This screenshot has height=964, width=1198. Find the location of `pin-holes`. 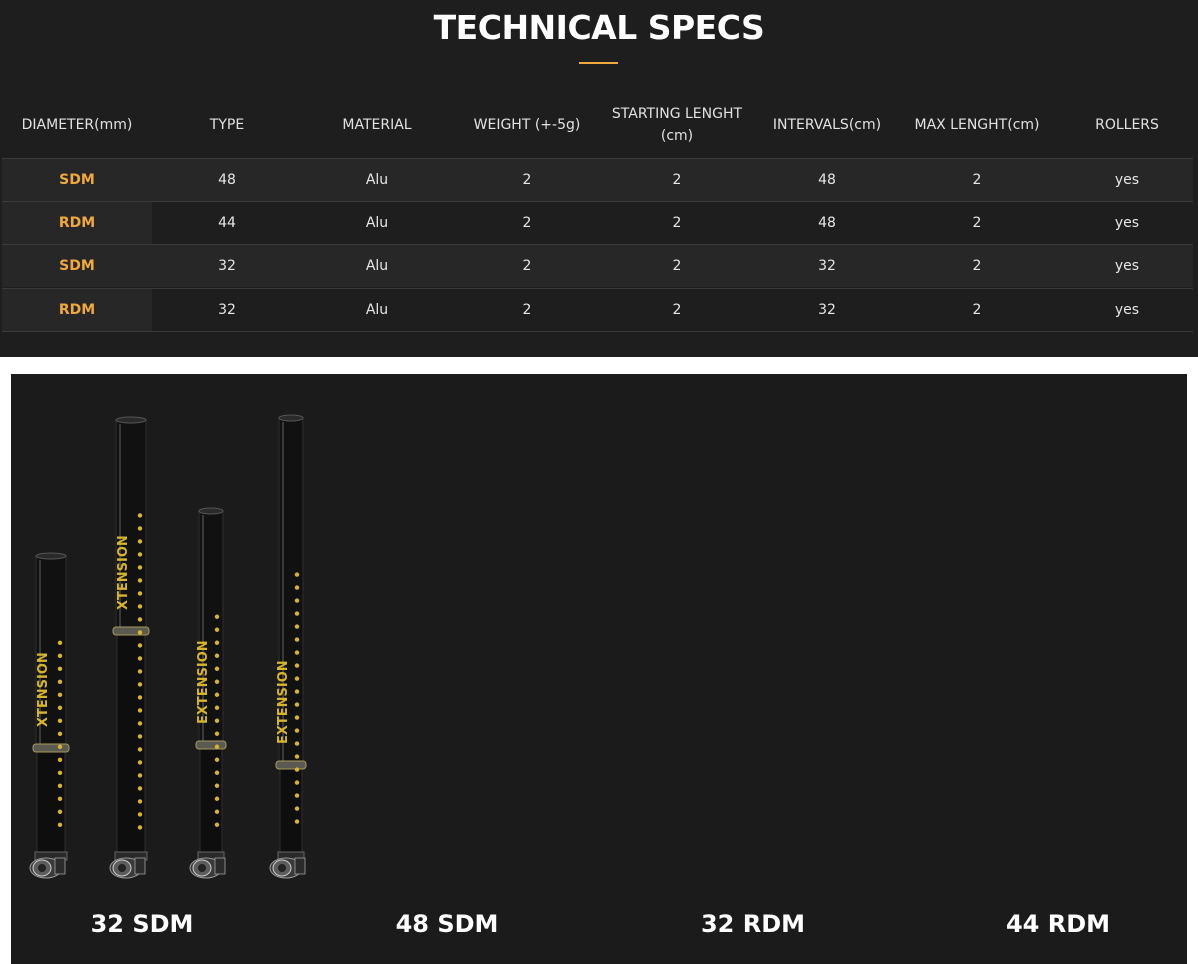

pin-holes is located at coordinates (60, 734).